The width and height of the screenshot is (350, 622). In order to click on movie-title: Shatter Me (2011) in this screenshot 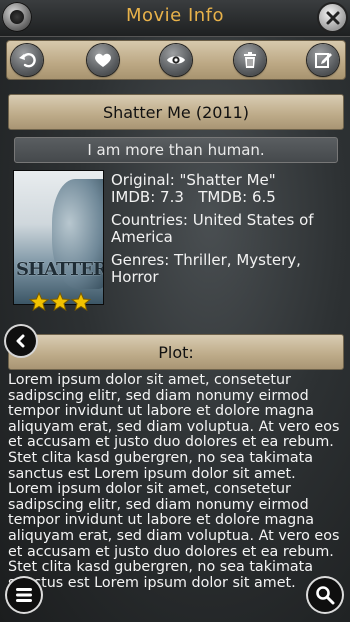, I will do `click(176, 112)`.